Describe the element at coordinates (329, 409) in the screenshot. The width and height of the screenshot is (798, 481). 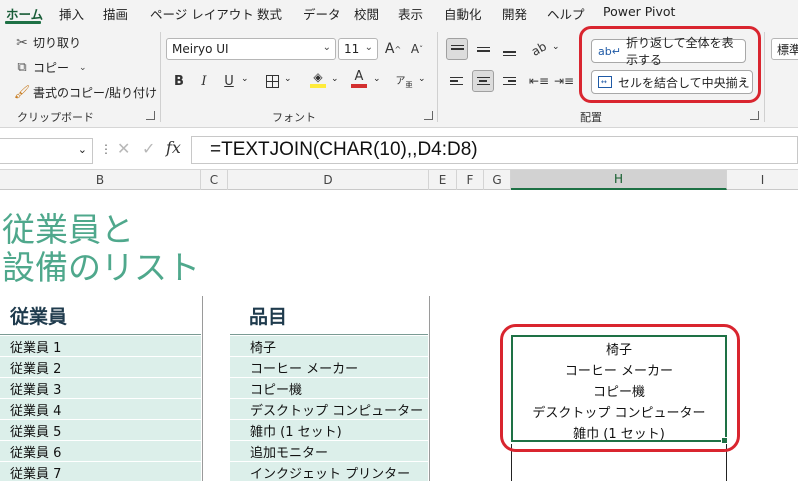
I see `table-row: デスクトップ コンピューター` at that location.